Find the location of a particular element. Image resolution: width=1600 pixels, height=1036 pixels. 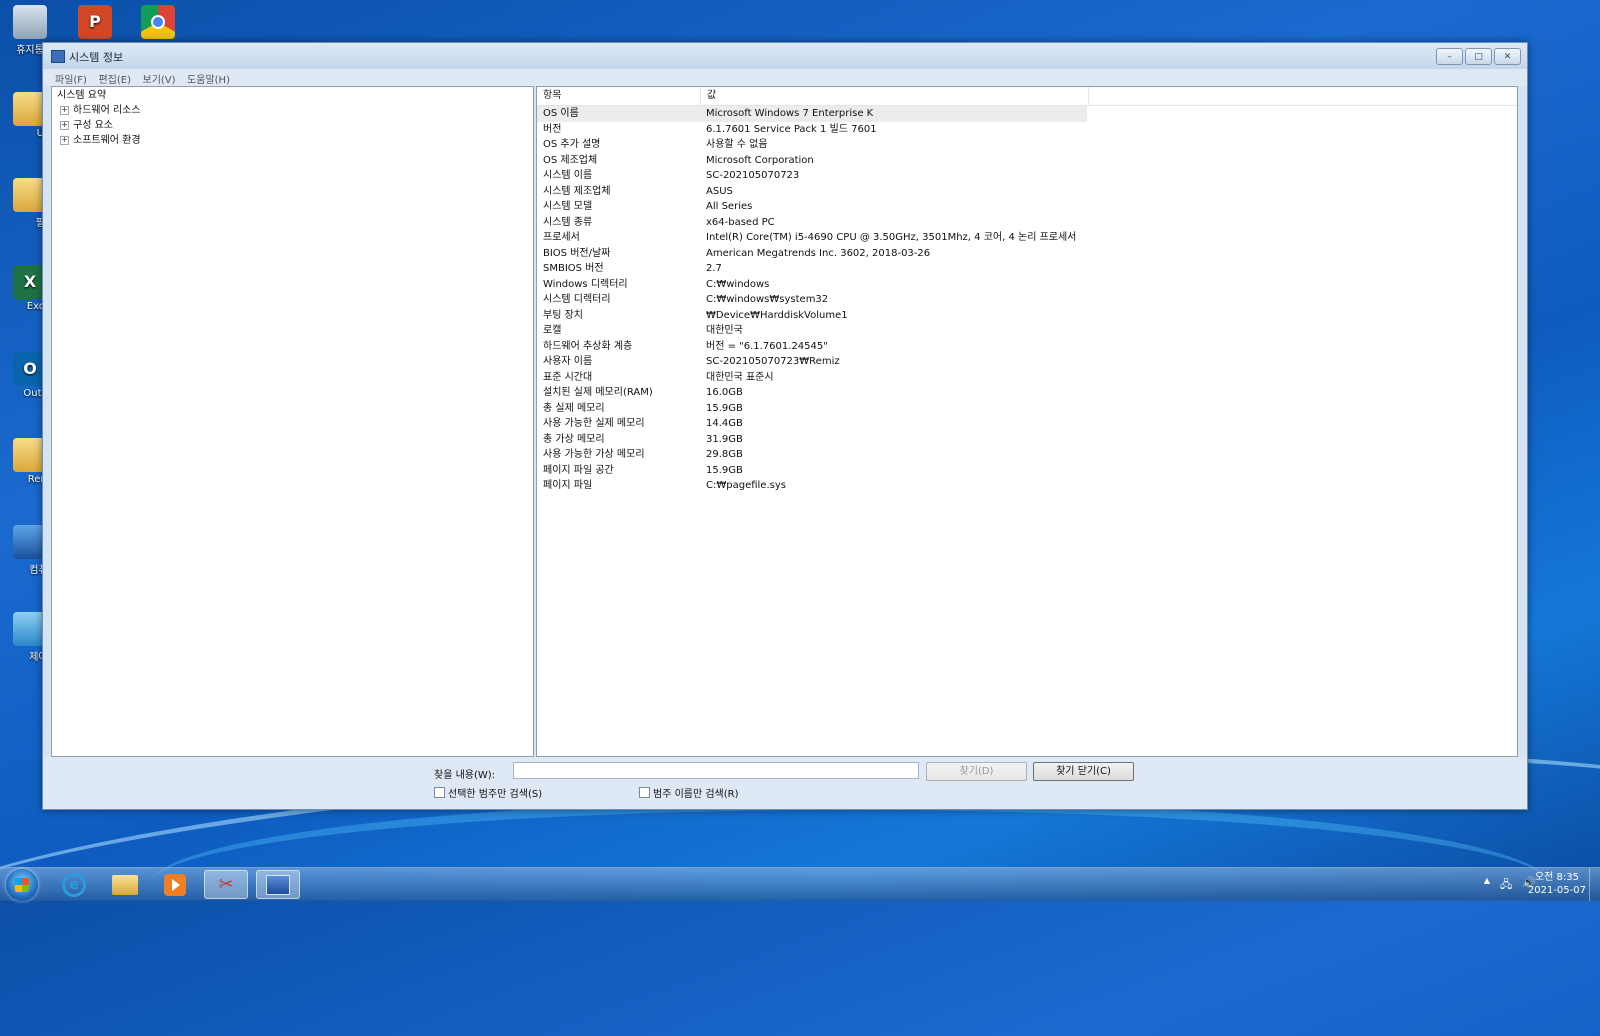

recycle-bin-icon is located at coordinates (30, 22).